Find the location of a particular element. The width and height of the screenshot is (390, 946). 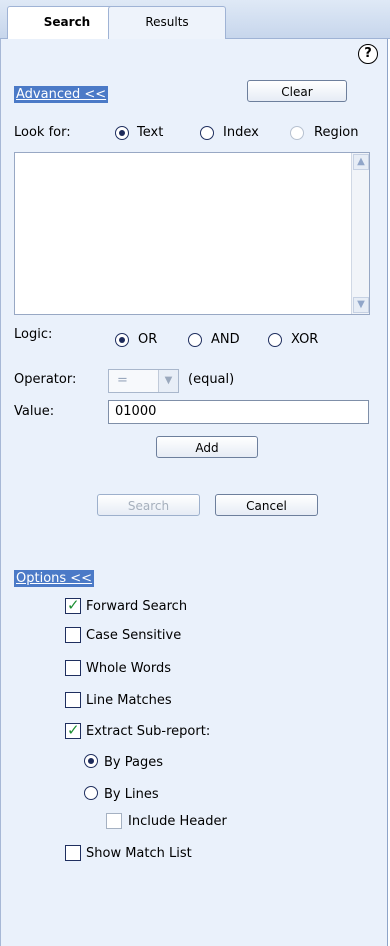

tab-strip: Search Results is located at coordinates (195, 19).